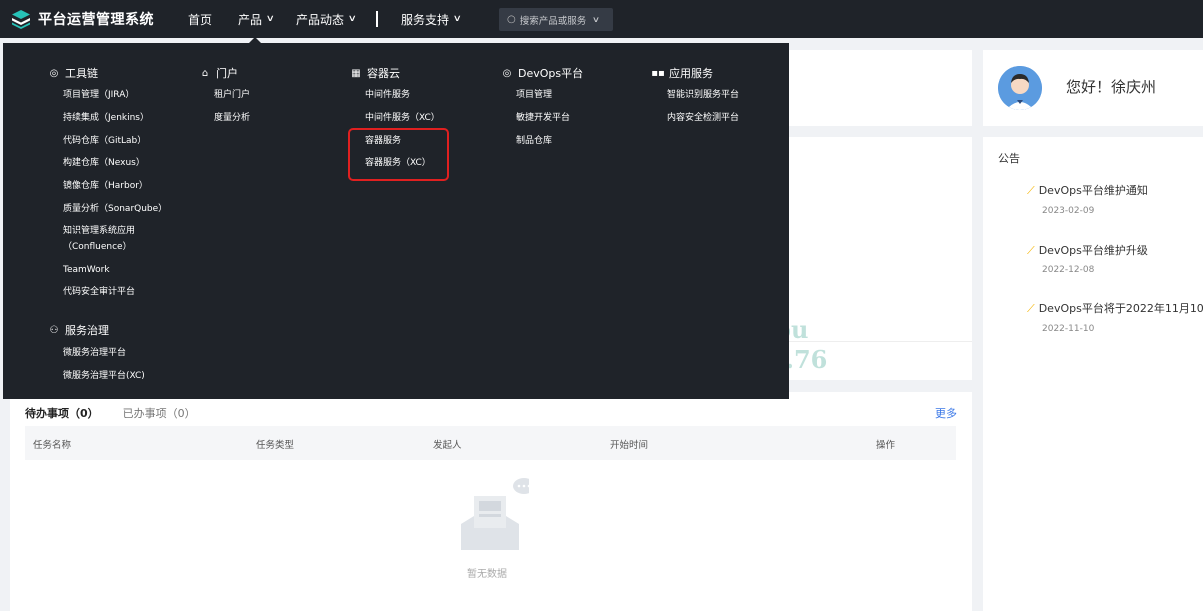 The image size is (1203, 611). What do you see at coordinates (1009, 158) in the screenshot?
I see `notice-heading: 公告` at bounding box center [1009, 158].